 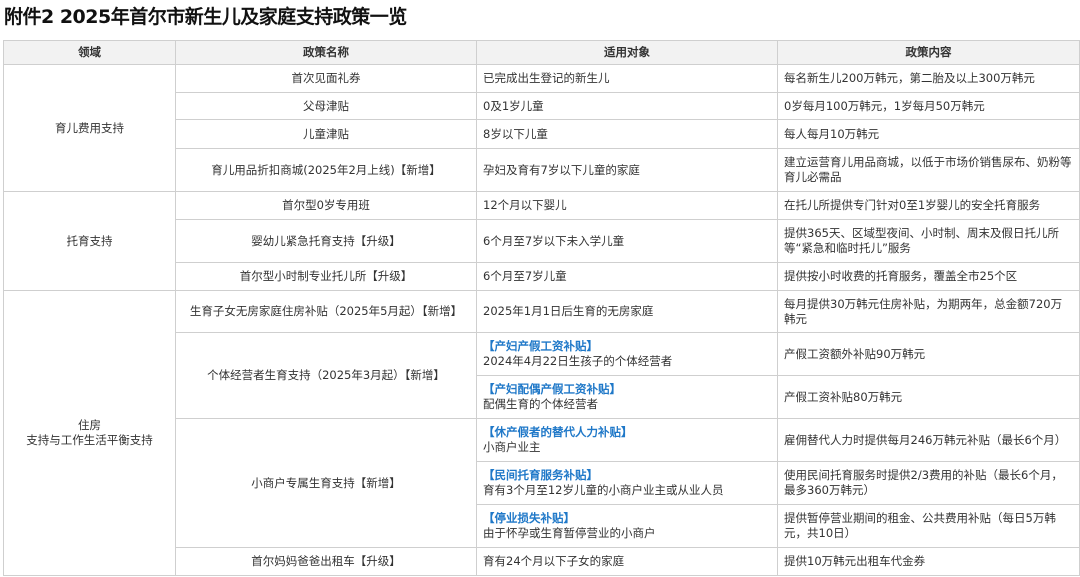 What do you see at coordinates (928, 52) in the screenshot?
I see `header-content: 政策内容` at bounding box center [928, 52].